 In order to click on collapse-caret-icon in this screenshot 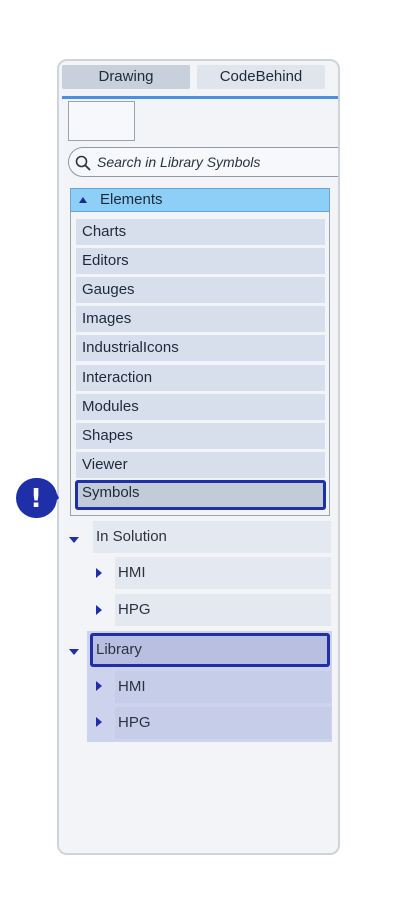, I will do `click(83, 200)`.